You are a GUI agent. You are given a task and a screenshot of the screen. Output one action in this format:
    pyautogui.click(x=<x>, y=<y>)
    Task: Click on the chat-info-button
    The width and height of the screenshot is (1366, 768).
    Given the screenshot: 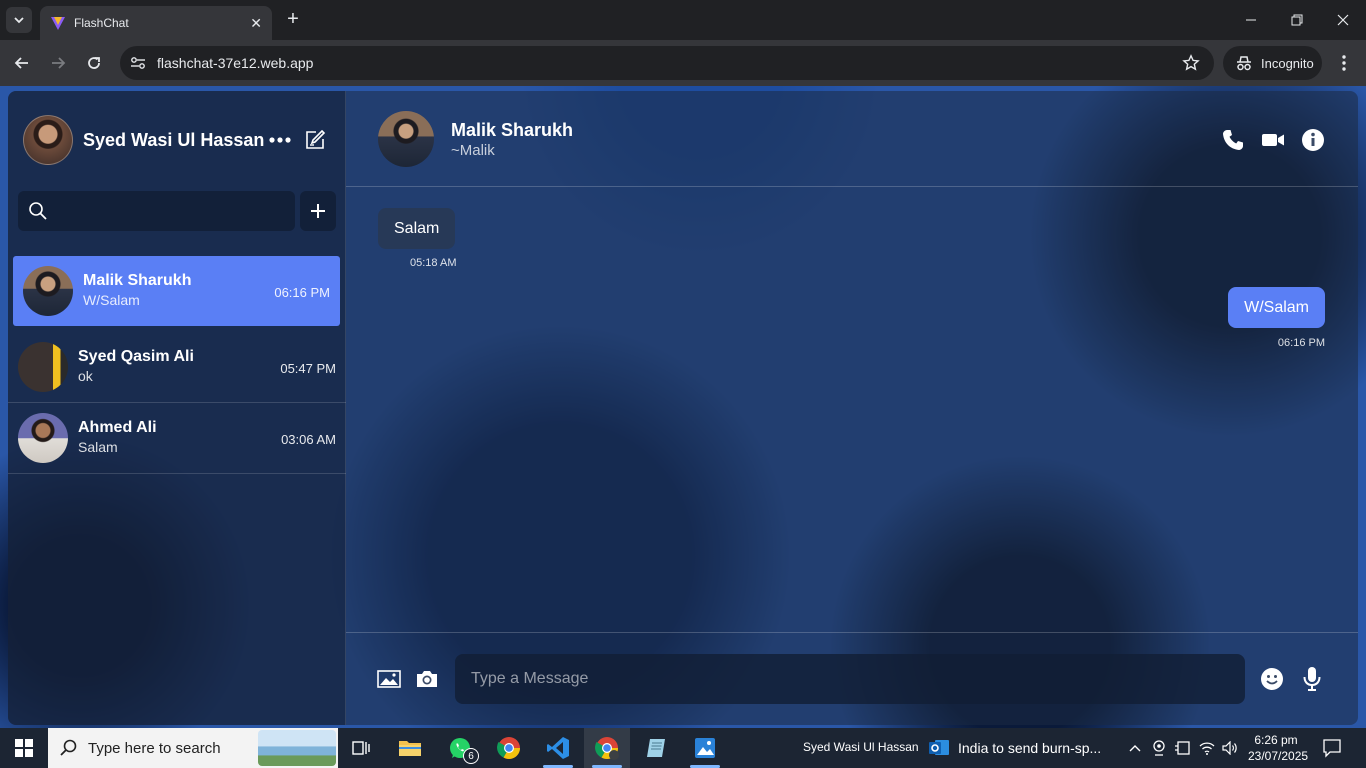 What is the action you would take?
    pyautogui.click(x=1313, y=140)
    